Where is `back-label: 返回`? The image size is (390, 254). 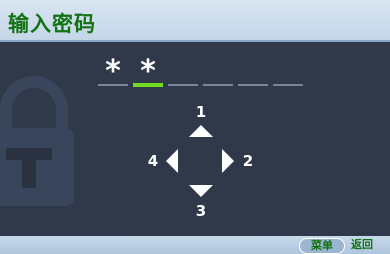 back-label: 返回 is located at coordinates (362, 244).